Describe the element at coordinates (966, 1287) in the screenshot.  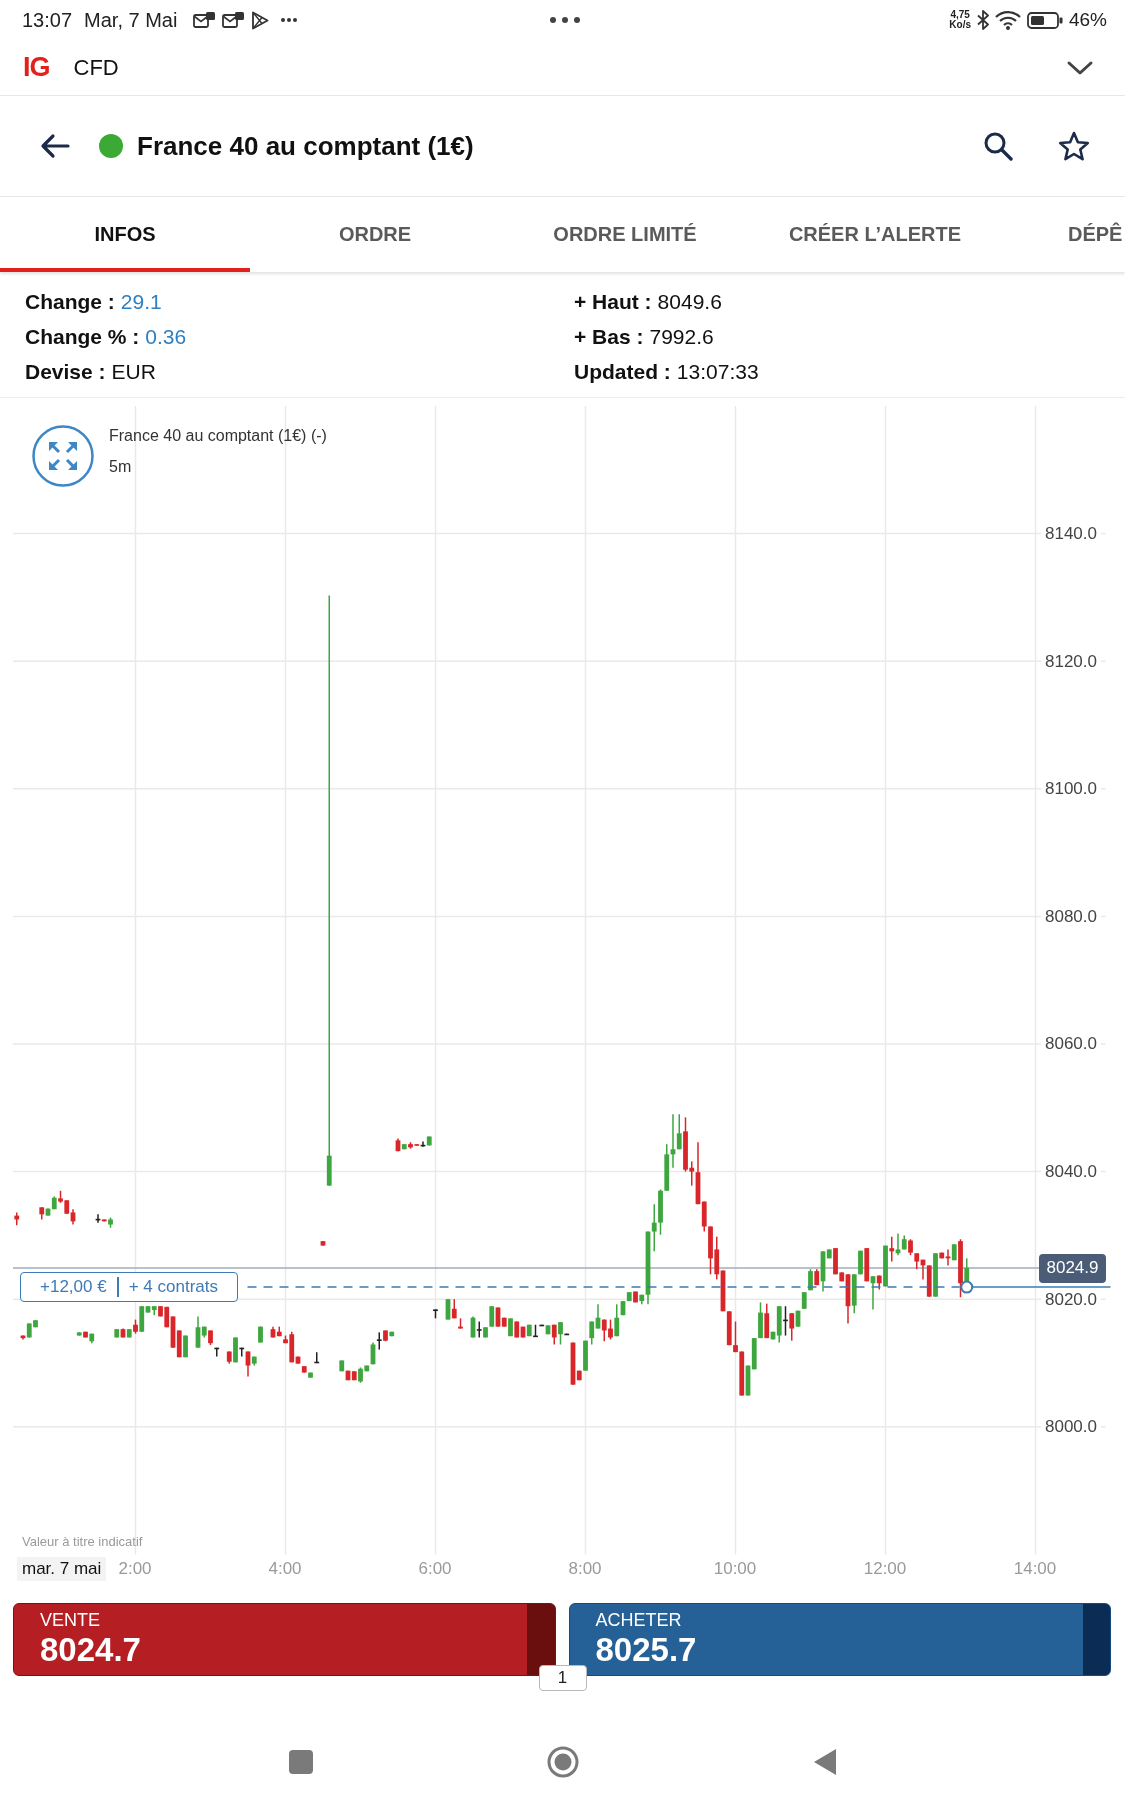
I see `position-marker-icon` at that location.